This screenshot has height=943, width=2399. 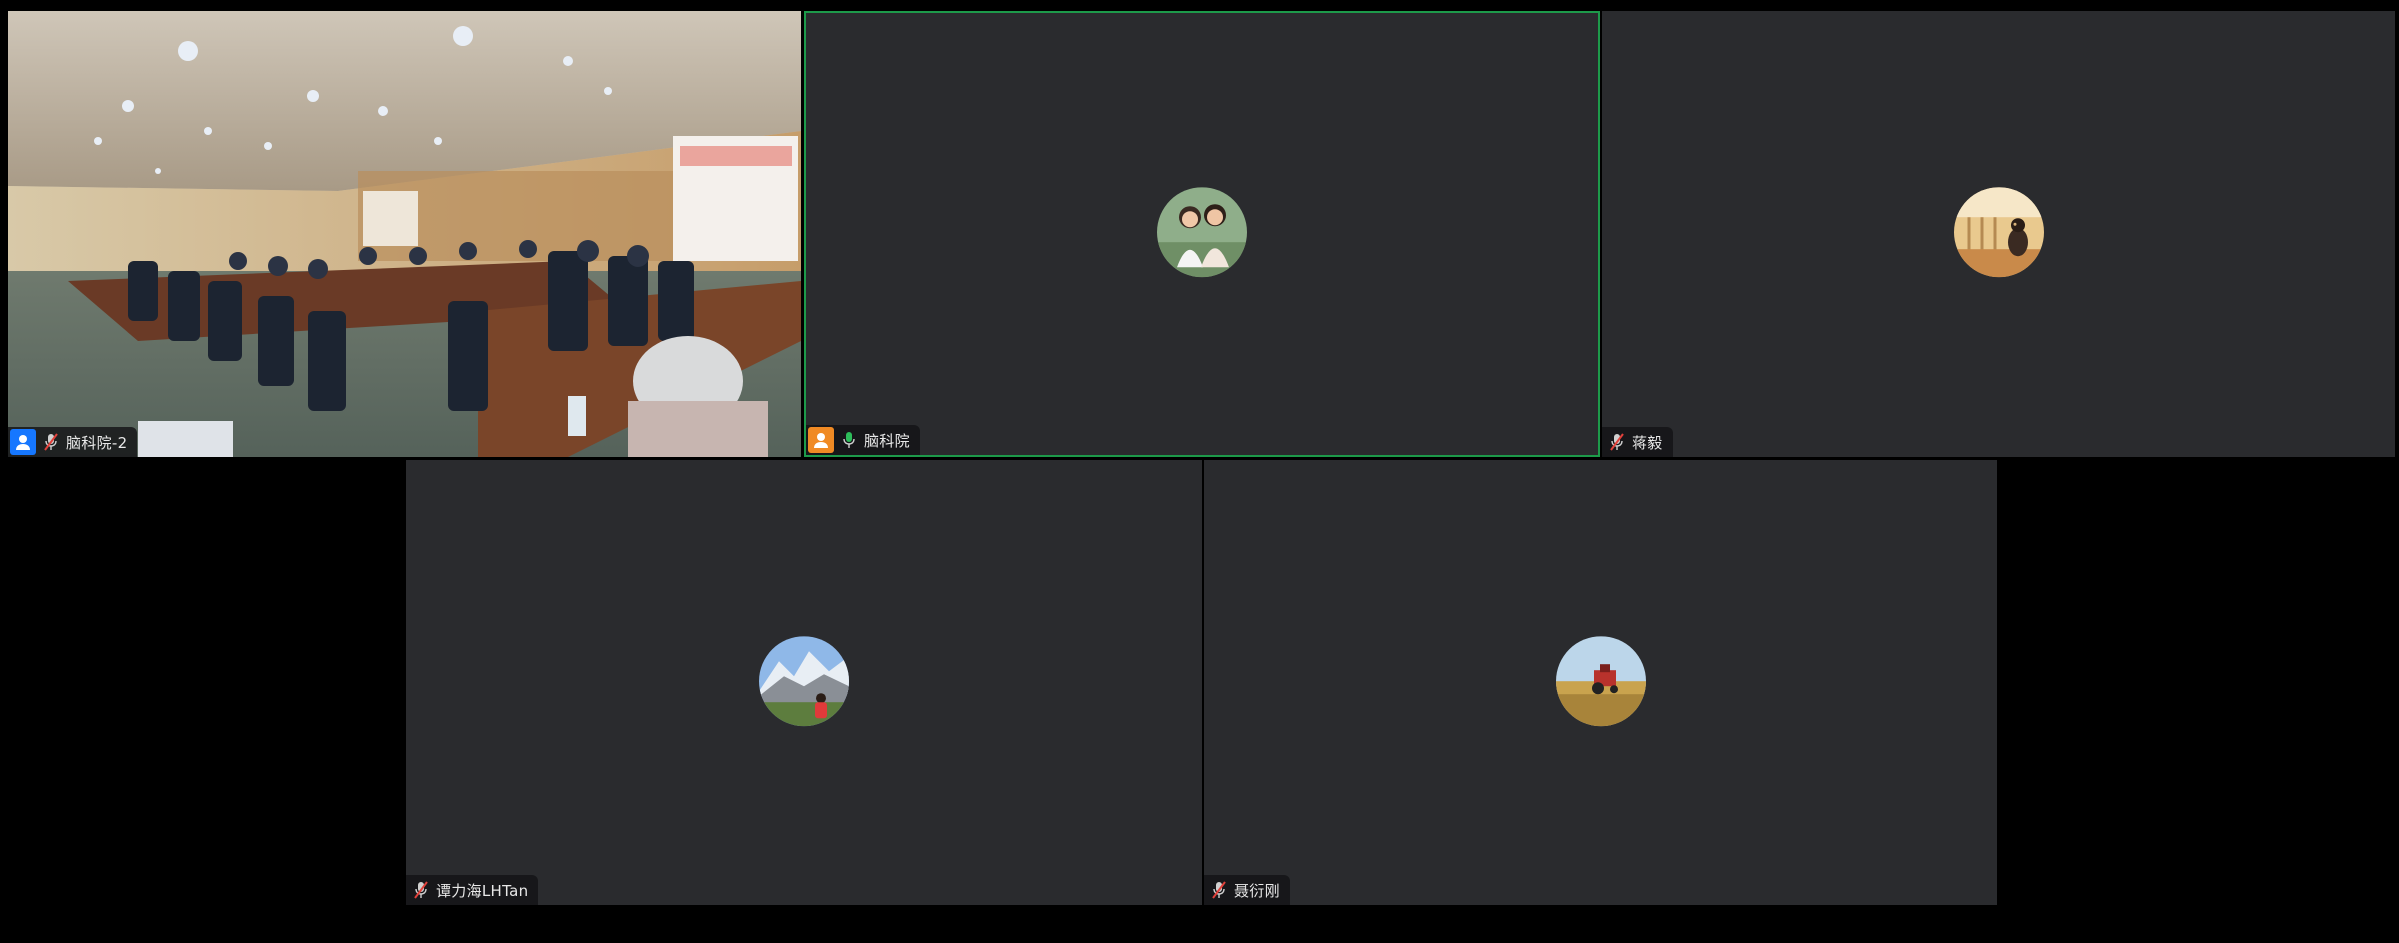 I want to click on person-orange-icon, so click(x=821, y=440).